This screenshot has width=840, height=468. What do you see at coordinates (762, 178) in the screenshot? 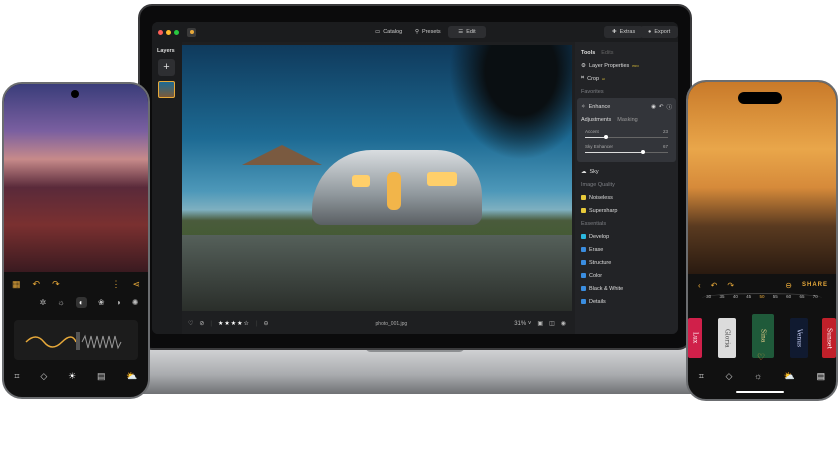
I see `sunset-photo` at bounding box center [762, 178].